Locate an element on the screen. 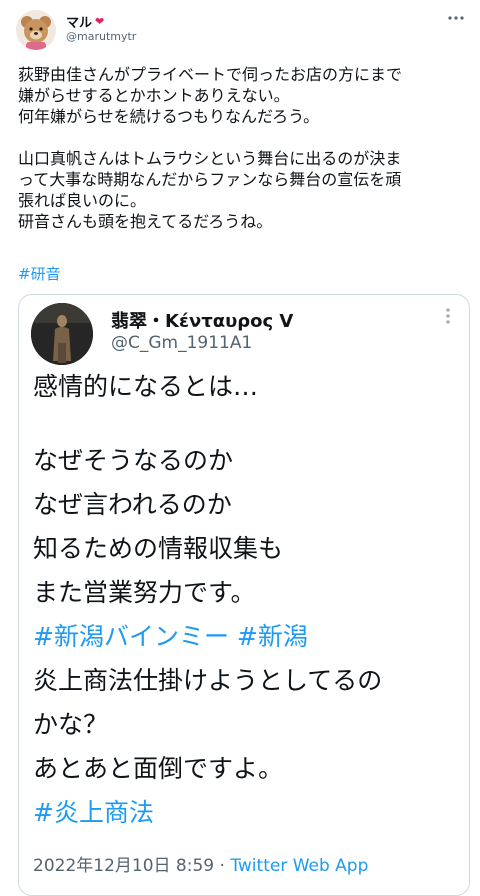 This screenshot has height=896, width=480. heart-emoji-icon: ❤ is located at coordinates (100, 21).